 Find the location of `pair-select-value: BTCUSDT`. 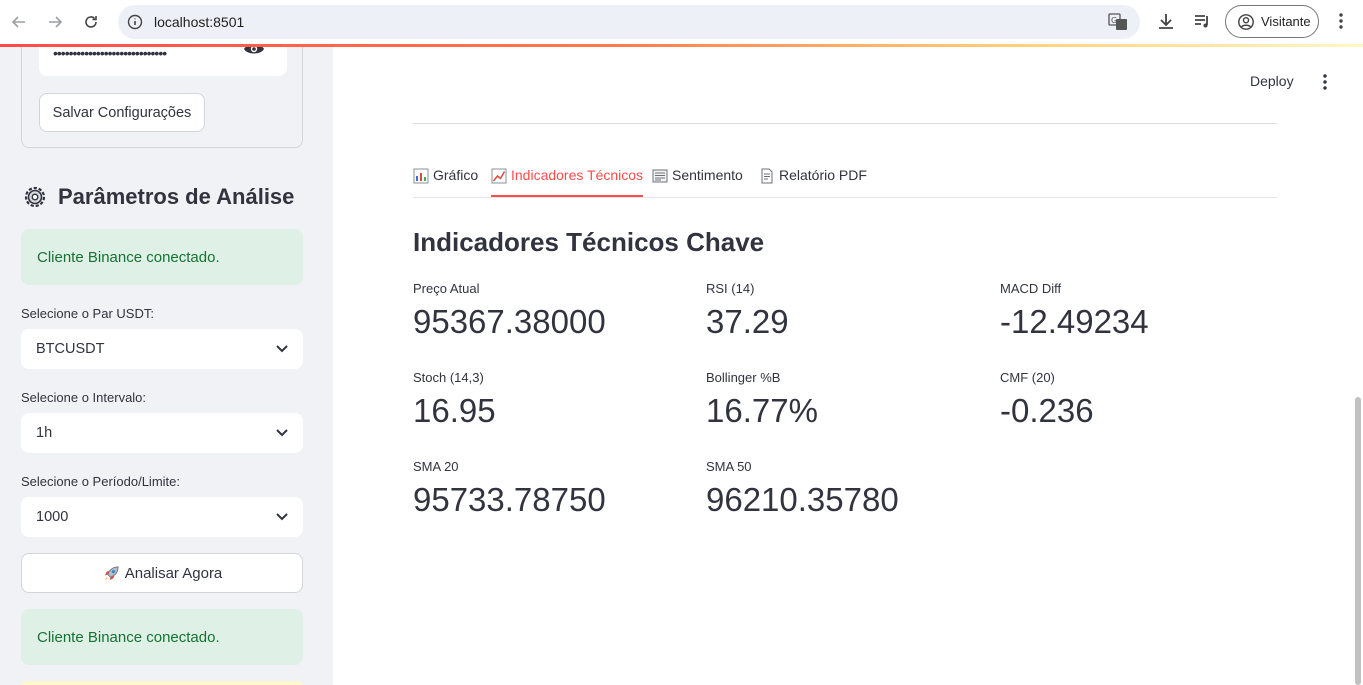

pair-select-value: BTCUSDT is located at coordinates (70, 349).